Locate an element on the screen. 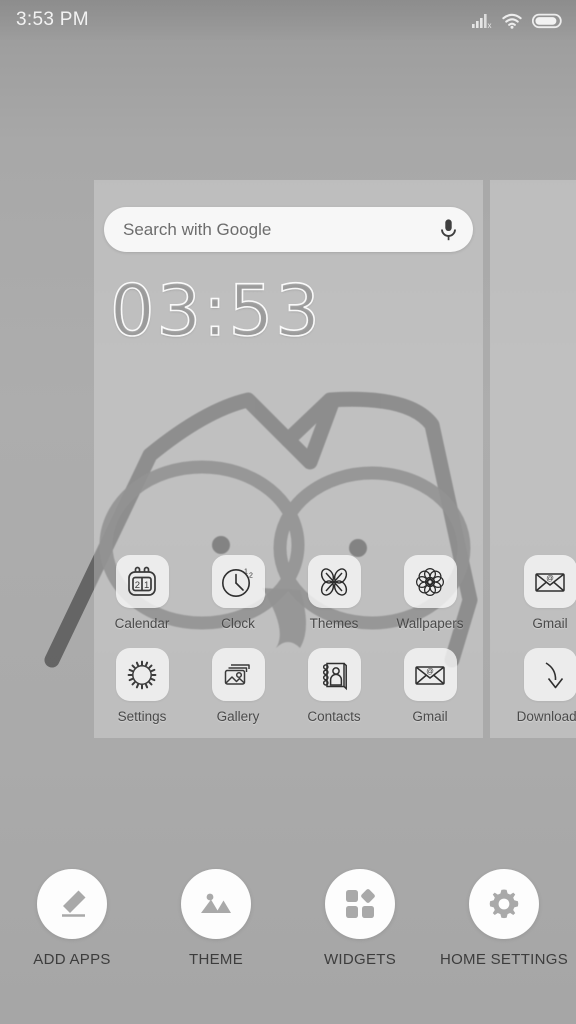  app-label: Clock is located at coordinates (238, 623).